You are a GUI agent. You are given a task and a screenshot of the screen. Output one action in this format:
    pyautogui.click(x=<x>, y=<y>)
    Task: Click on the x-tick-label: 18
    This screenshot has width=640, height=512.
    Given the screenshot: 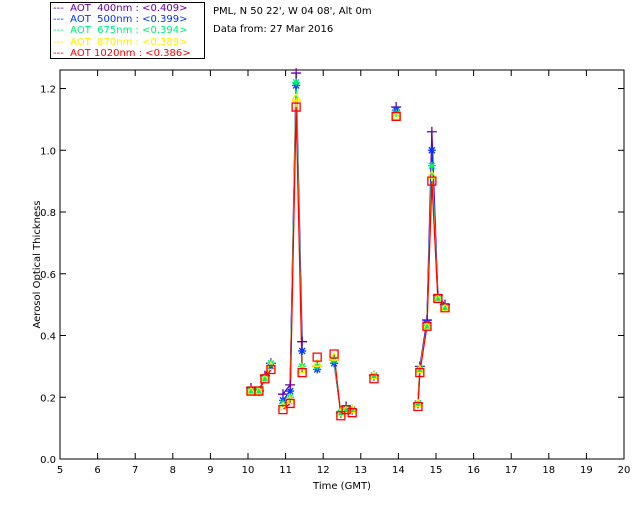 What is the action you would take?
    pyautogui.click(x=548, y=470)
    